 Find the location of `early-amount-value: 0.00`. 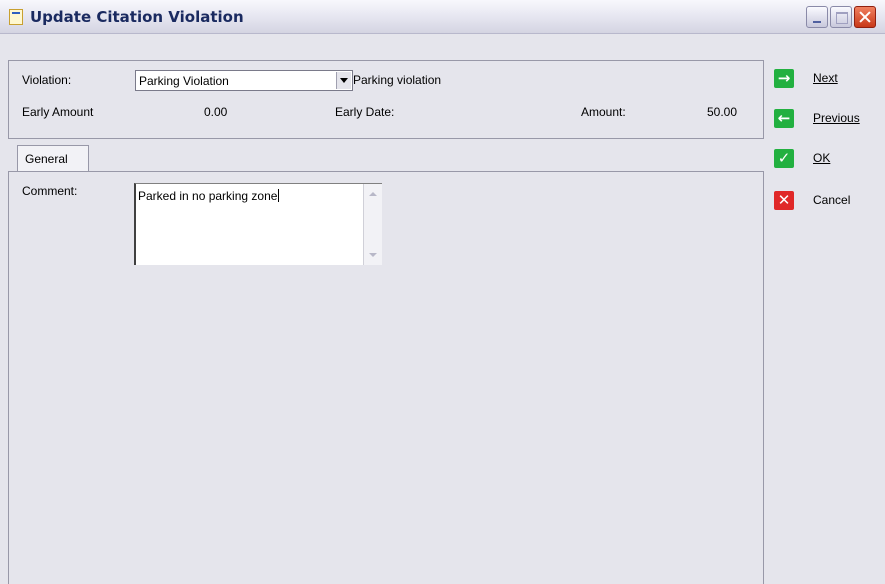

early-amount-value: 0.00 is located at coordinates (216, 112).